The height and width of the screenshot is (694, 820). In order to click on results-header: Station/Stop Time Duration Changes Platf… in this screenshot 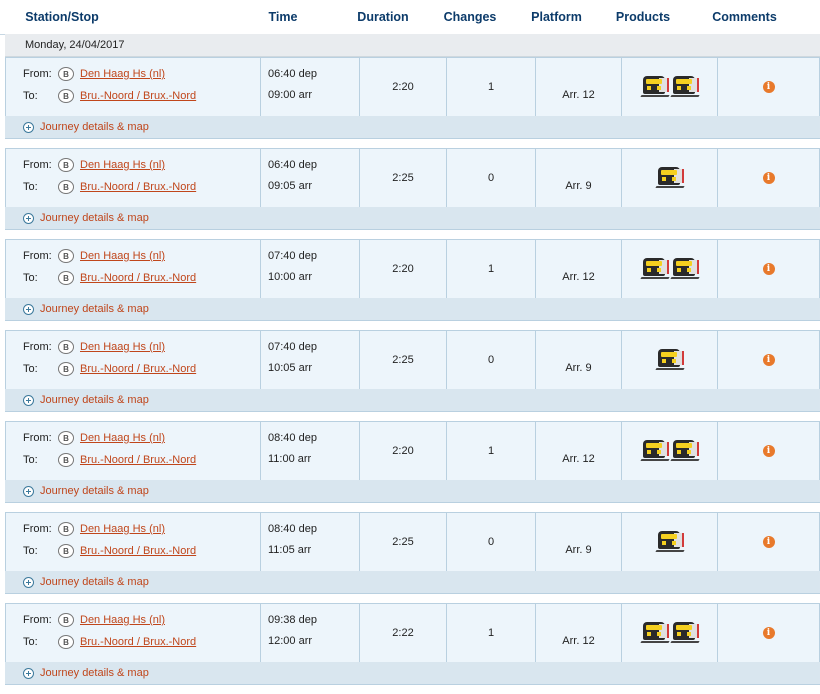, I will do `click(410, 17)`.